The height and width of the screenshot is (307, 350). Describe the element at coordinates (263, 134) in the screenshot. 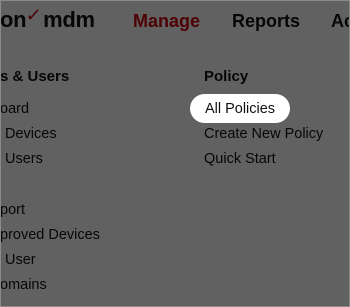

I see `menu-link-create-new-policy: Create New Policy` at that location.